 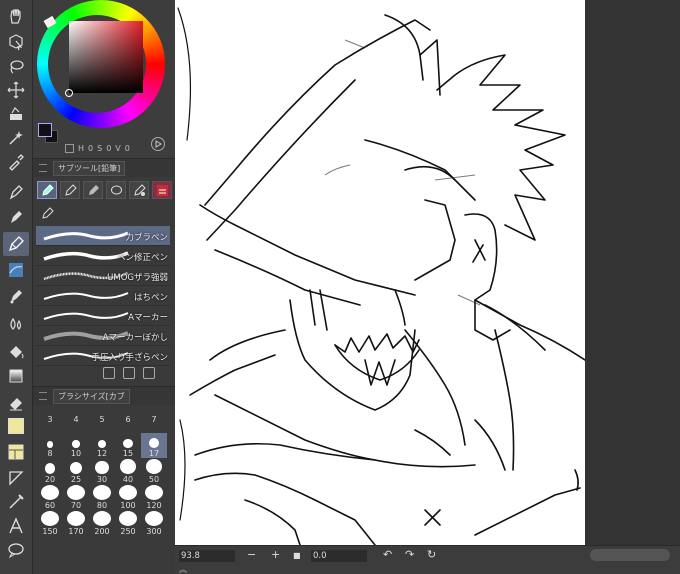 What do you see at coordinates (387, 555) in the screenshot?
I see `rotate-left-icon: ↶` at bounding box center [387, 555].